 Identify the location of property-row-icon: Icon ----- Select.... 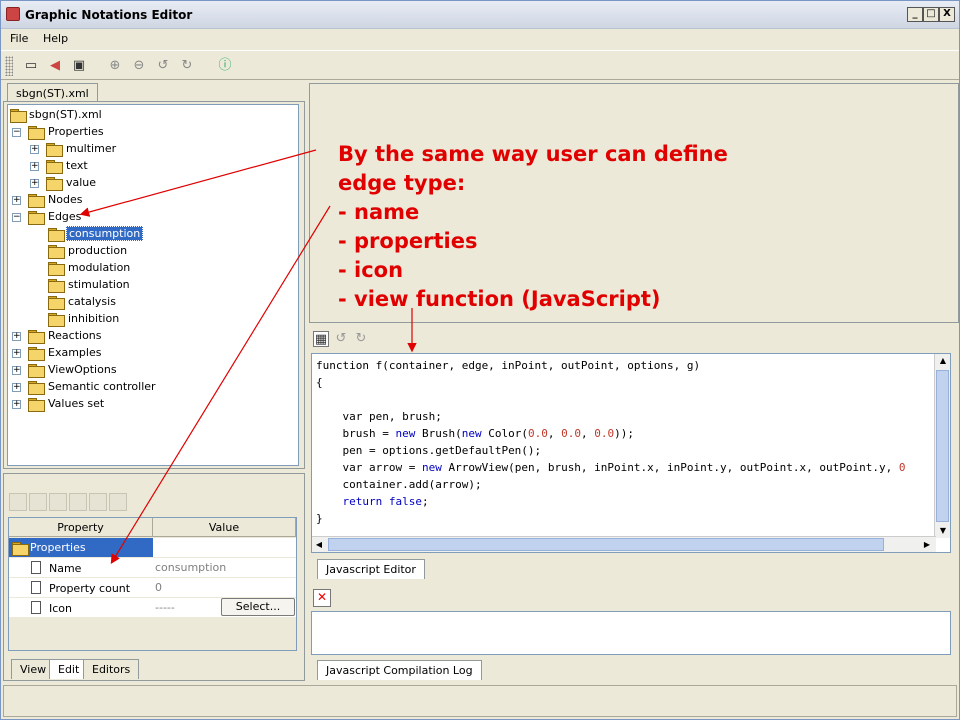
(152, 608).